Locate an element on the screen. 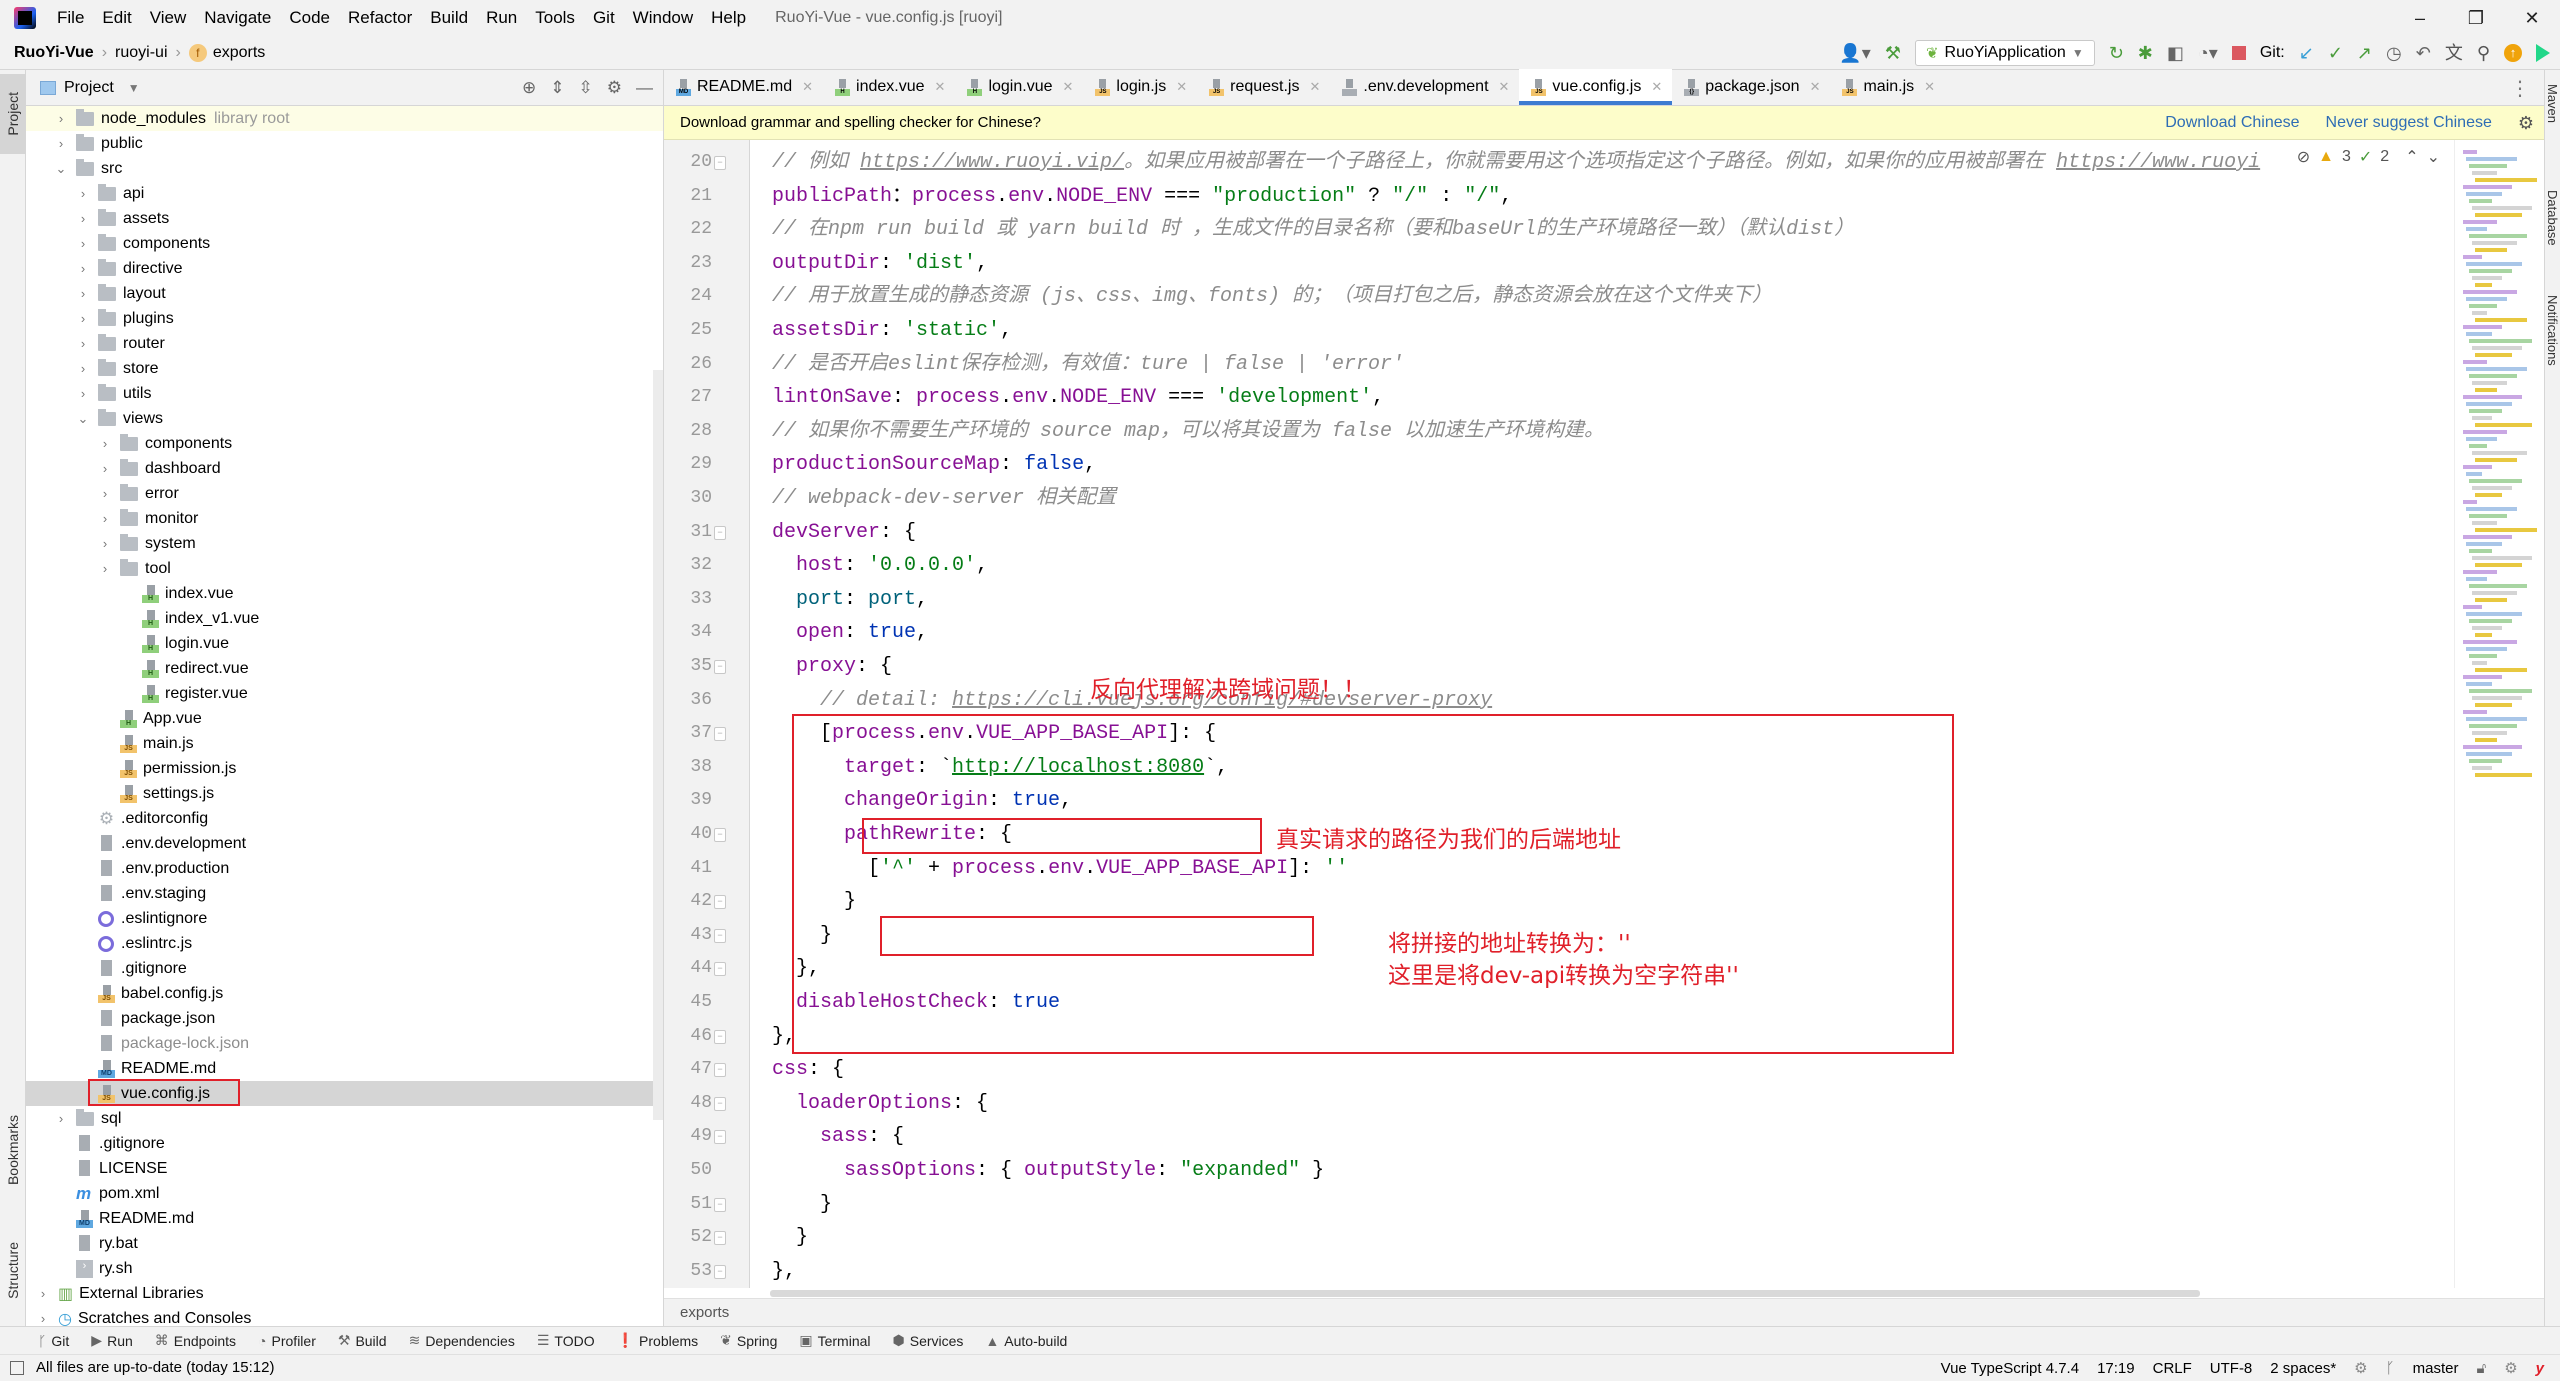 The image size is (2560, 1381). tree-item: JS babel.config.js is located at coordinates (344, 993).